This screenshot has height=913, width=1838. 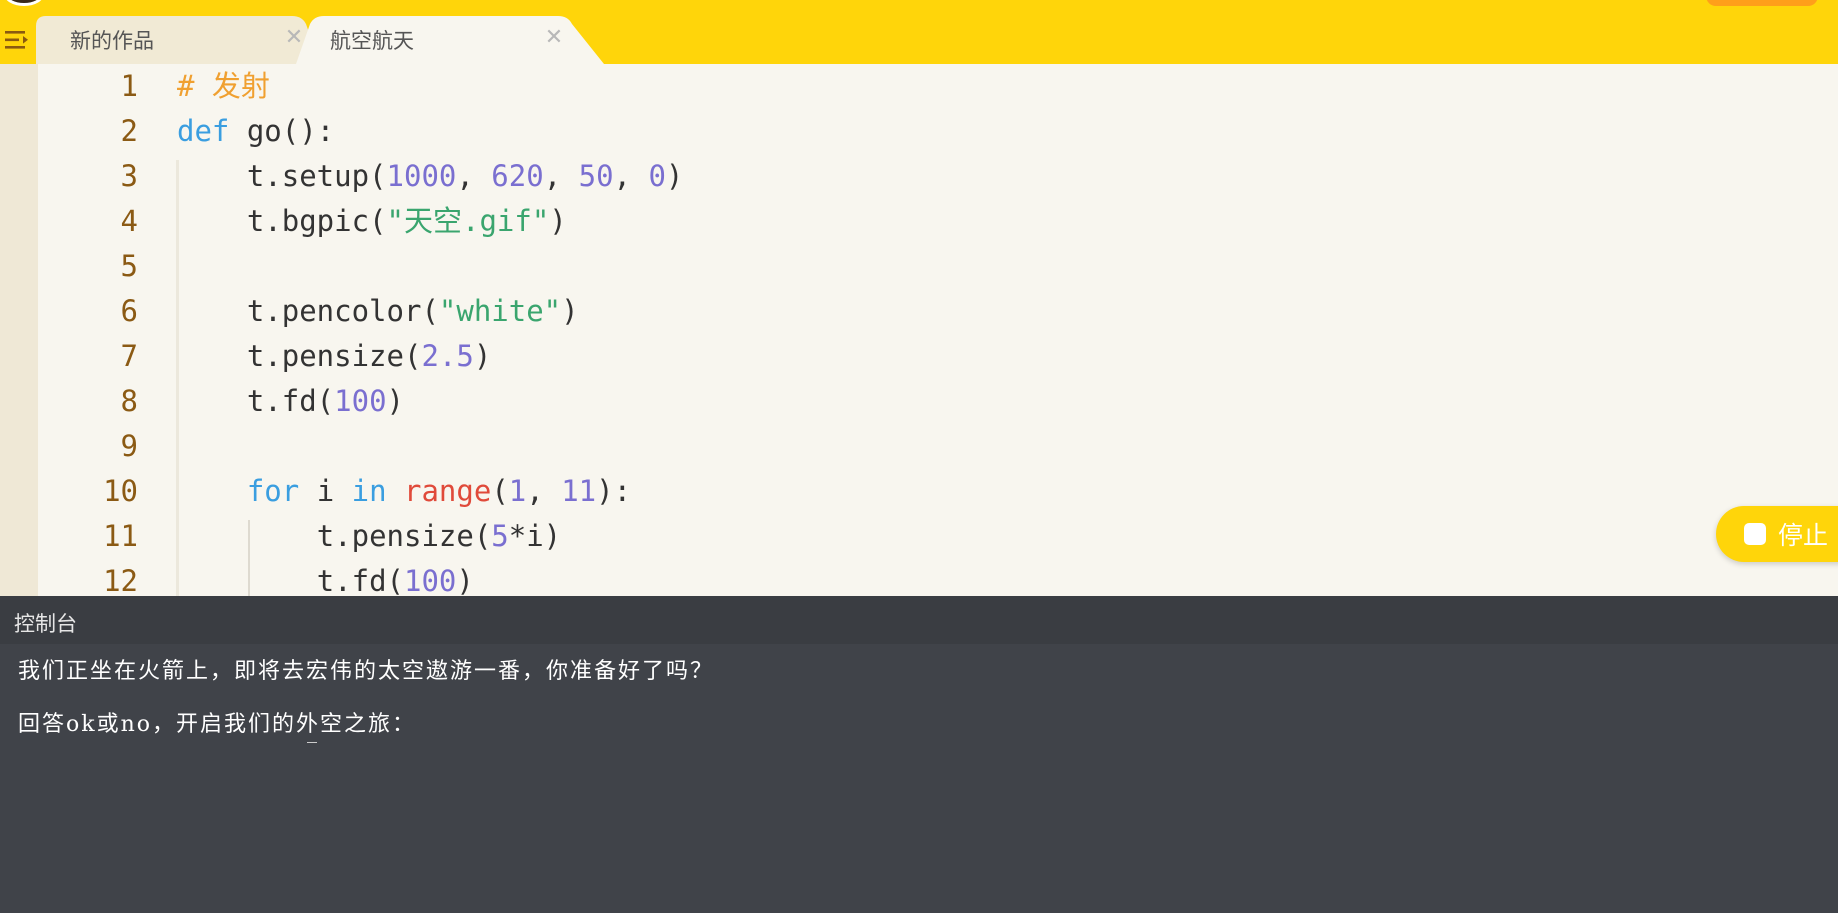 What do you see at coordinates (129, 311) in the screenshot?
I see `line-number: 6` at bounding box center [129, 311].